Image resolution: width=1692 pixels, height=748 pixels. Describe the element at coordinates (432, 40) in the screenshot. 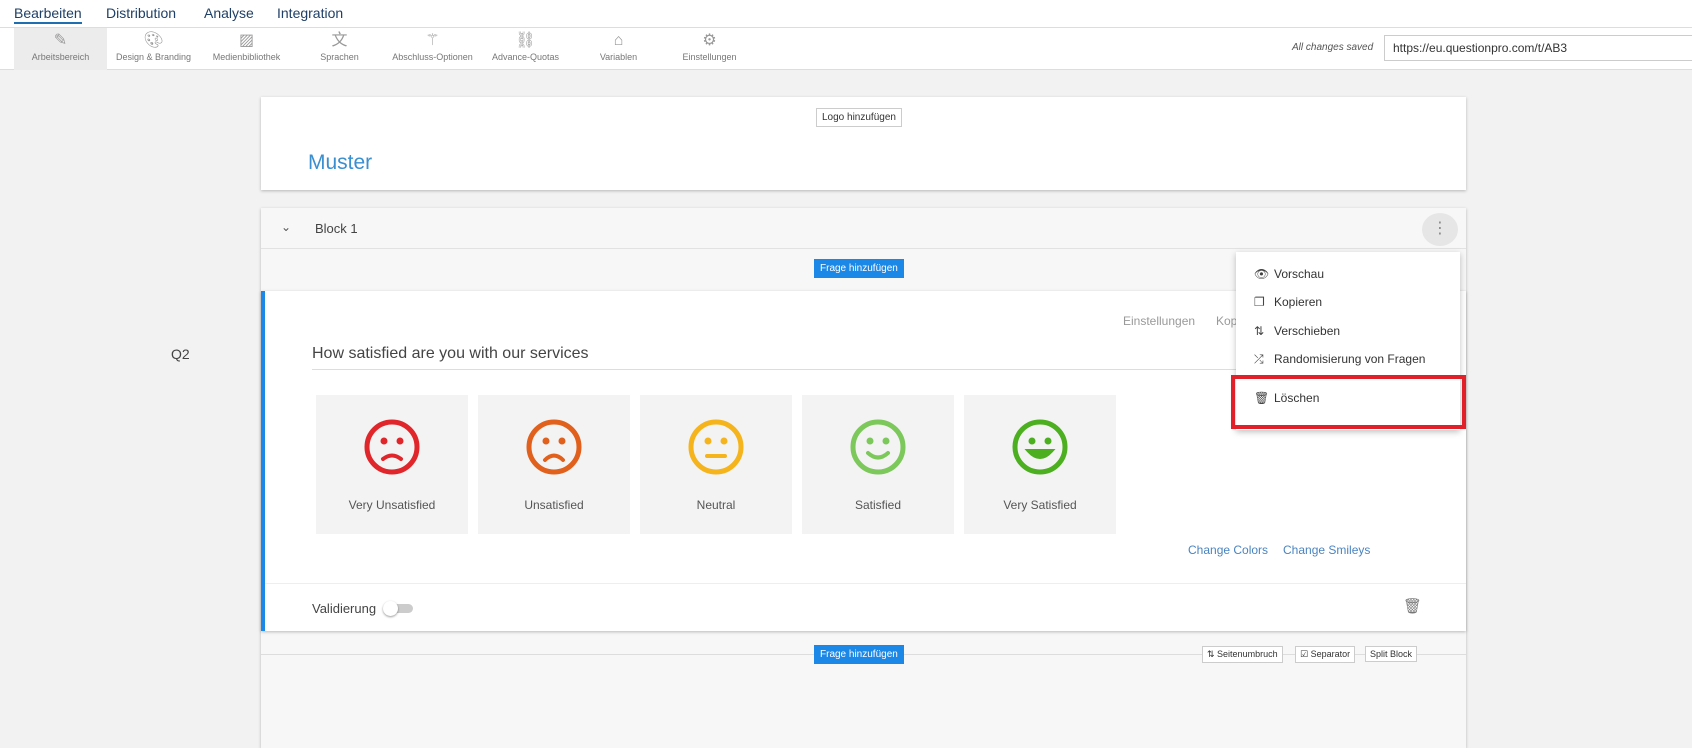

I see `magic-wand-icon: ⚚` at that location.